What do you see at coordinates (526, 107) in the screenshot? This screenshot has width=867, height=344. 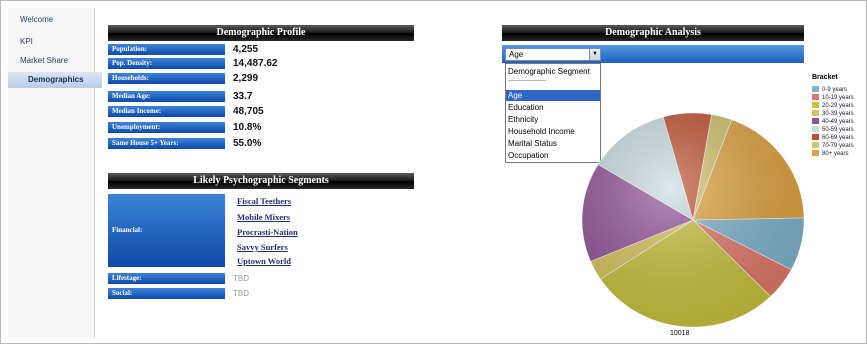 I see `dropdown-option-education: Education` at bounding box center [526, 107].